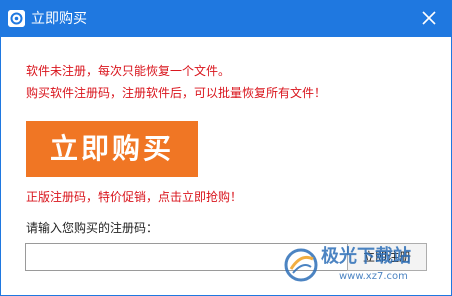 The height and width of the screenshot is (296, 452). Describe the element at coordinates (301, 265) in the screenshot. I see `watermark-logo-icon` at that location.